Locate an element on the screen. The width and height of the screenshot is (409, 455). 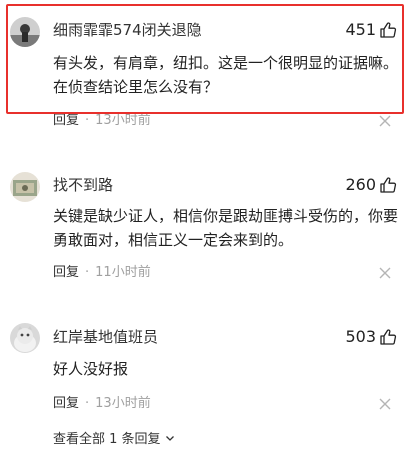
comment-text: 关键是缺少证人，相信你是跟劫匪搏斗受伤的，你要勇敢面对，相信正义一定会来到的。 is located at coordinates (226, 228).